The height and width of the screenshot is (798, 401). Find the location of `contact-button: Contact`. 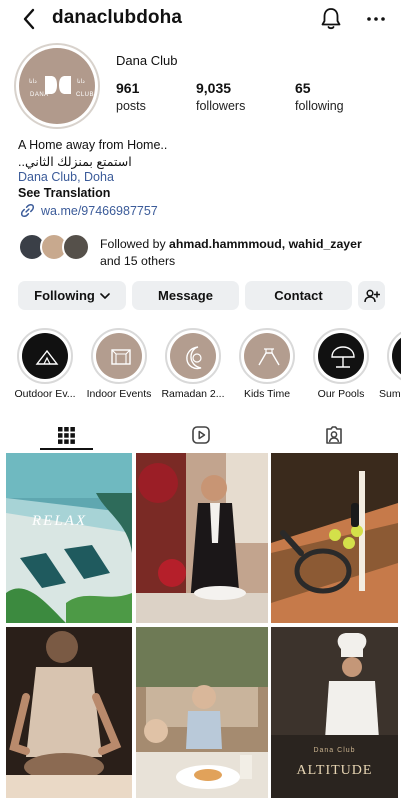

contact-button: Contact is located at coordinates (298, 295).